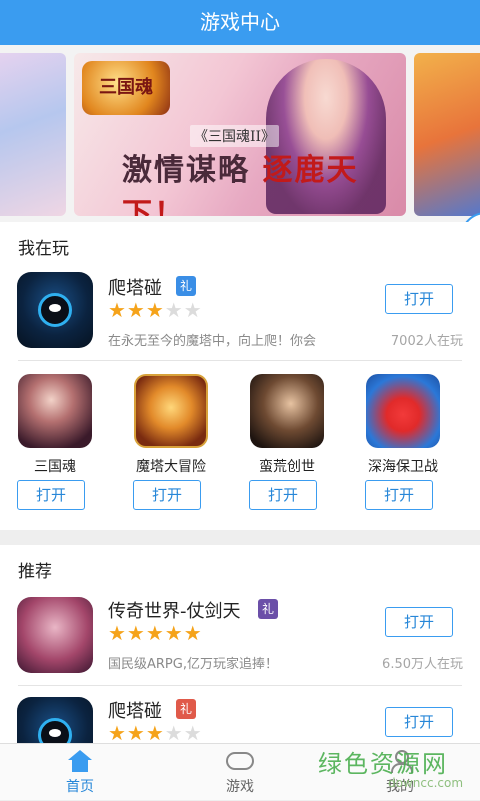  I want to click on app-description: 在永无至今的魔塔中，向上爬！你会, so click(212, 341).